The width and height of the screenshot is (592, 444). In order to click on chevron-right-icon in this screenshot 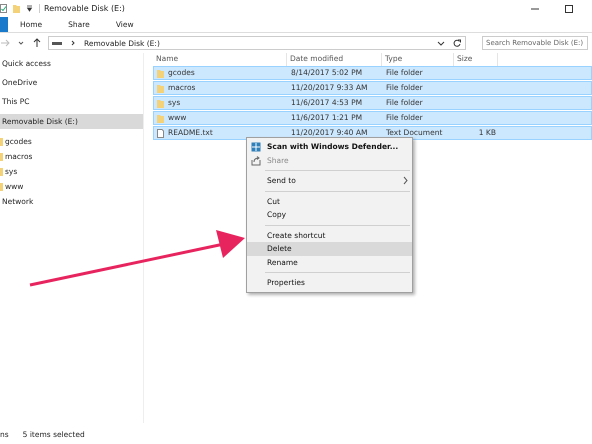, I will do `click(405, 180)`.